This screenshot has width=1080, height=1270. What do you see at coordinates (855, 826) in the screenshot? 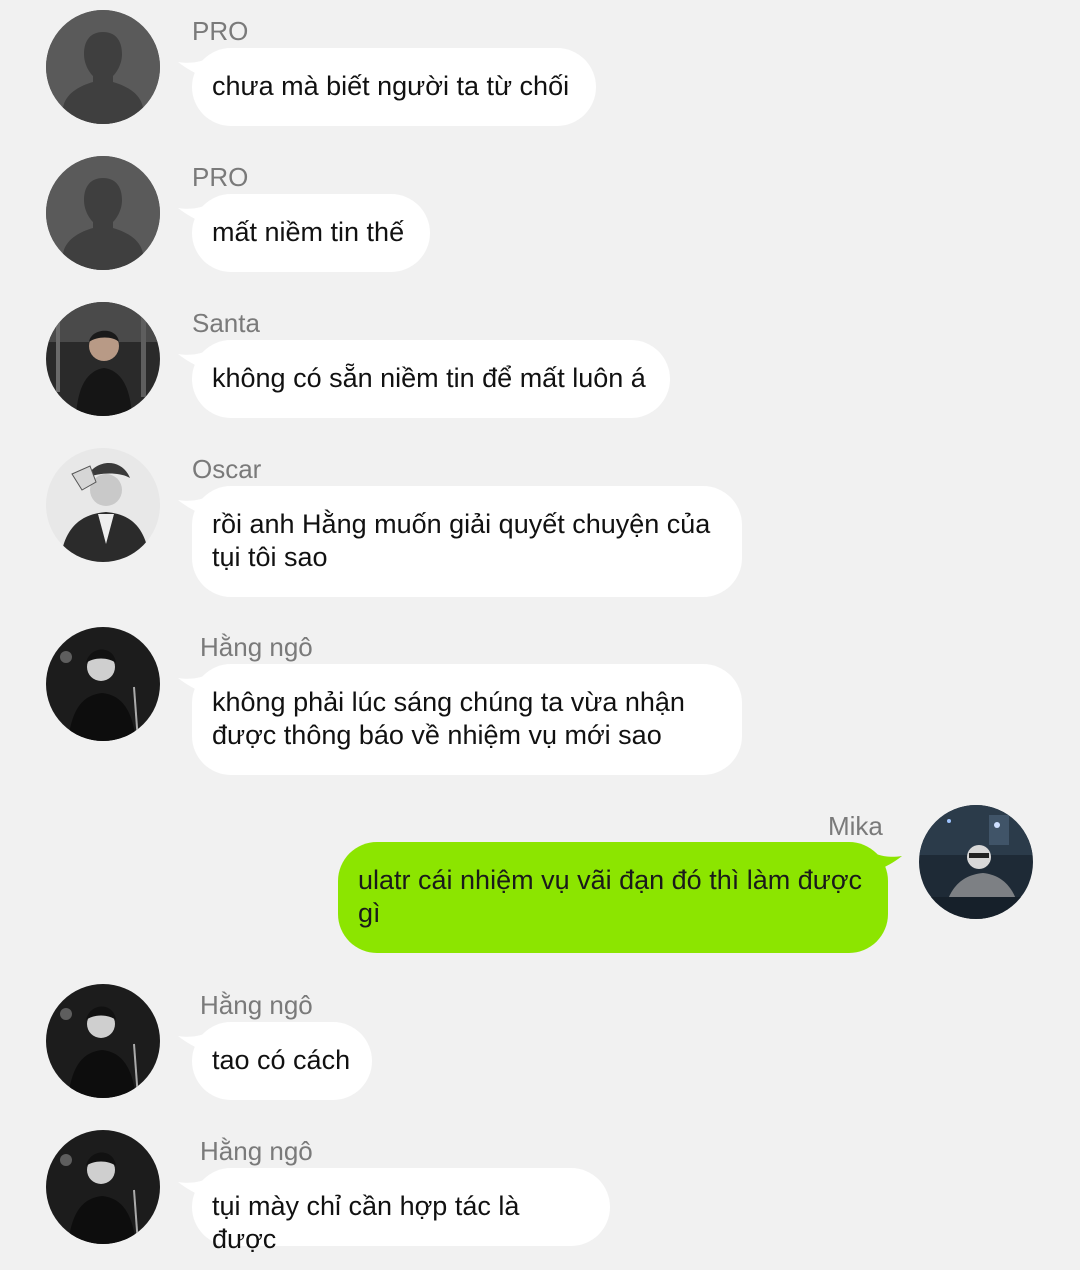
I see `sender-name: Mika` at bounding box center [855, 826].